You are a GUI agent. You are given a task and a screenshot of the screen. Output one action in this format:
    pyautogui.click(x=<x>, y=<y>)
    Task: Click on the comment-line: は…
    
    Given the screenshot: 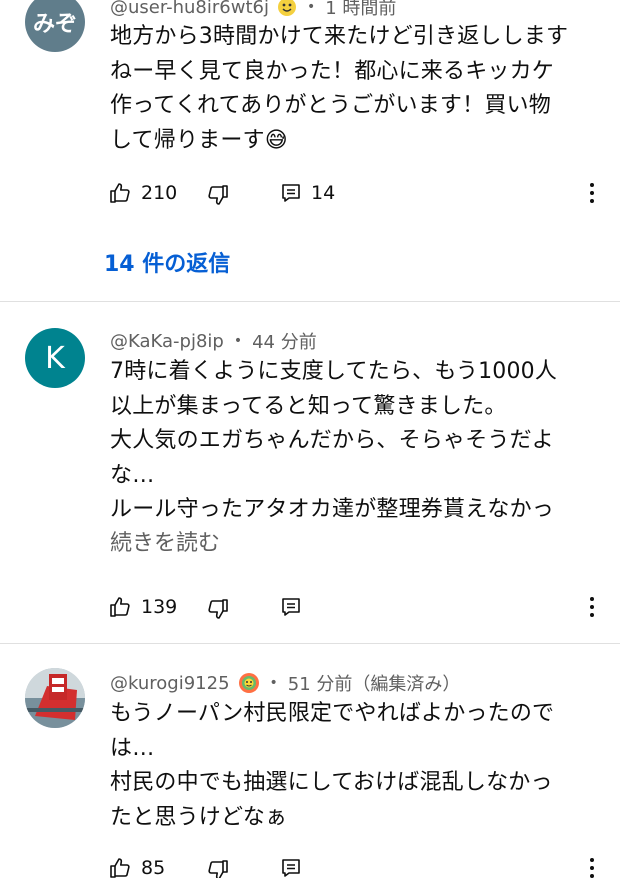 What is the action you would take?
    pyautogui.click(x=132, y=748)
    